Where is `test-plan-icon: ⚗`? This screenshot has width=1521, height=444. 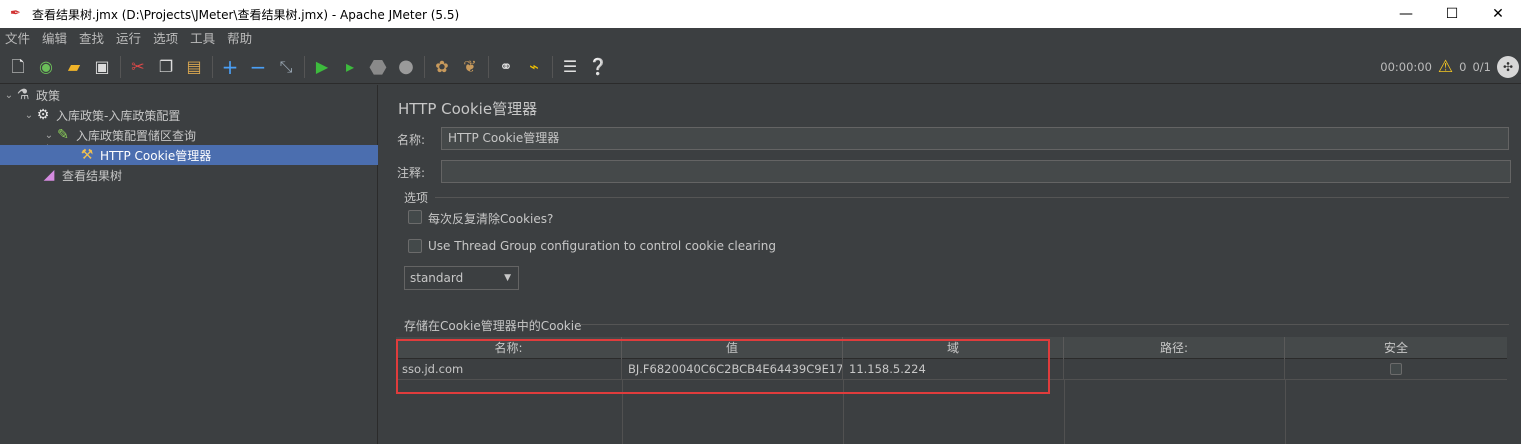 test-plan-icon: ⚗ is located at coordinates (23, 95).